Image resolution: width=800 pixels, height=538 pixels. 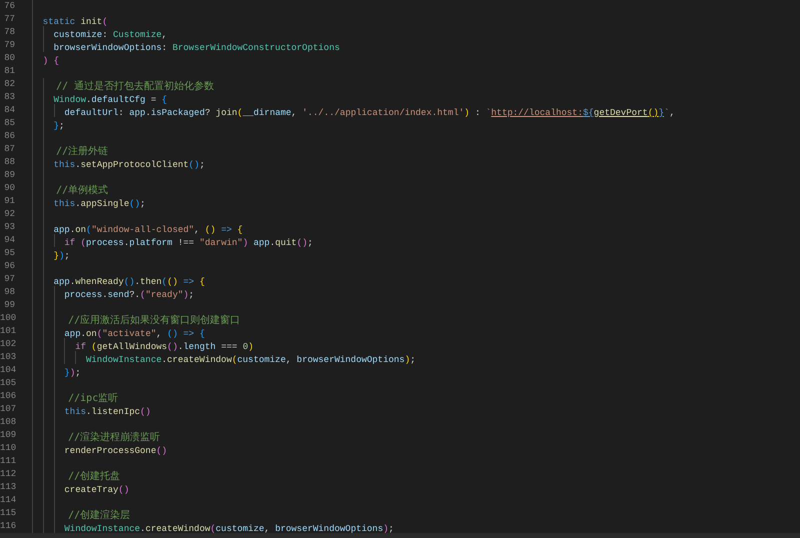 What do you see at coordinates (93, 476) in the screenshot?
I see `code-line: //创建托盘` at bounding box center [93, 476].